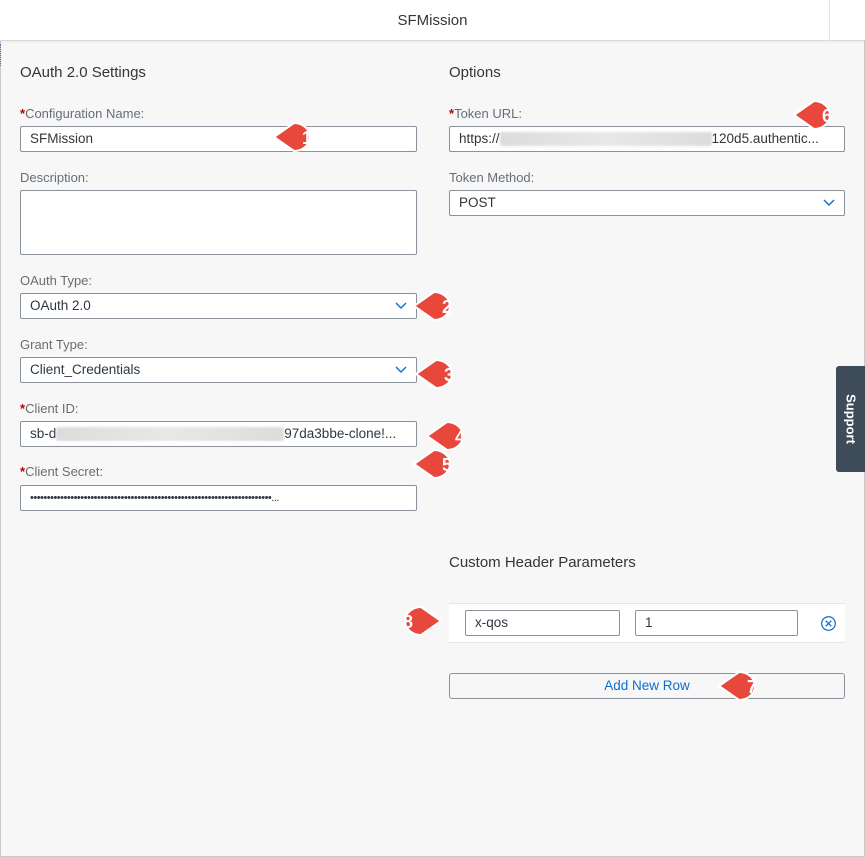 The image size is (865, 857). What do you see at coordinates (43, 433) in the screenshot?
I see `client-id-value-start: sb-d` at bounding box center [43, 433].